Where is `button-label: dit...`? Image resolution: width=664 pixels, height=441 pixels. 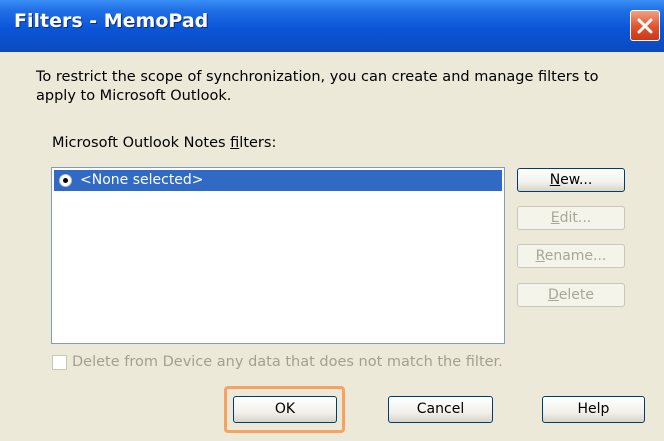
button-label: dit... is located at coordinates (575, 218).